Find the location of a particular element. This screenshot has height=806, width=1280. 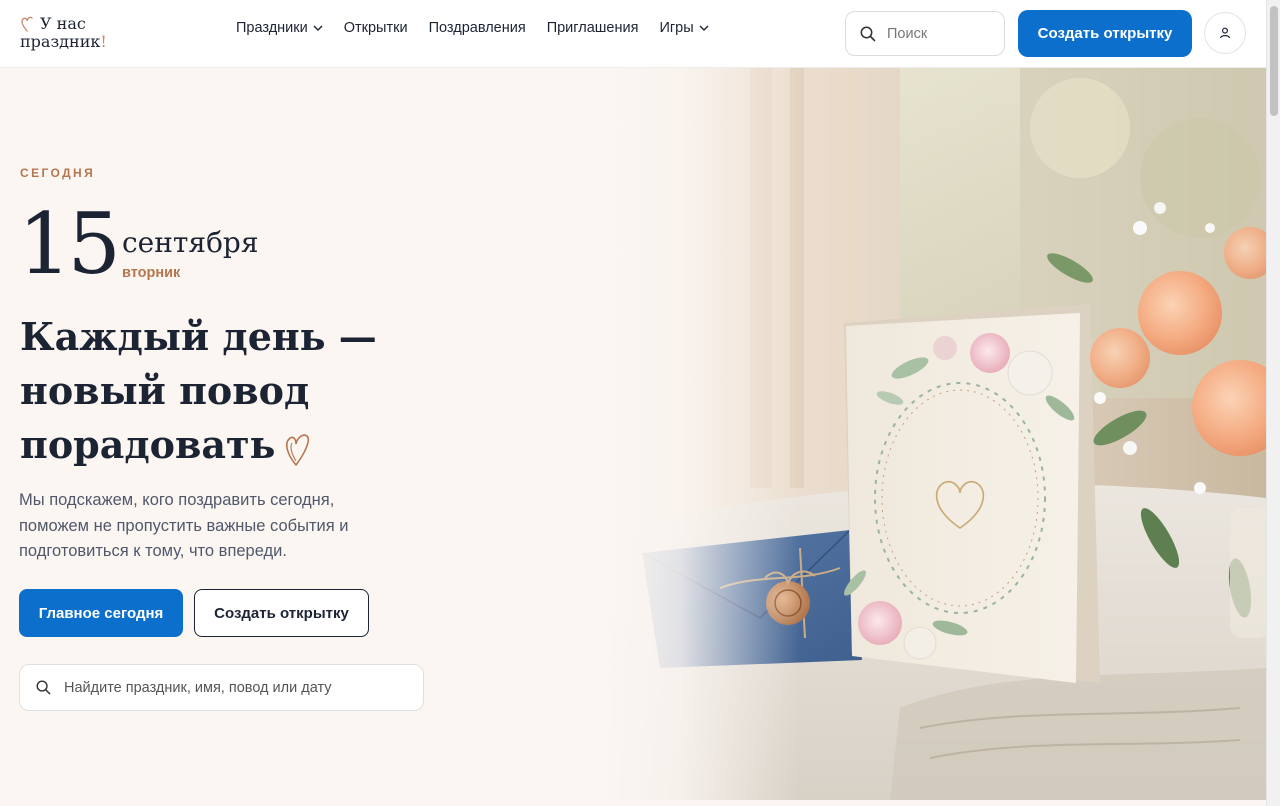

date-weekday: вторник is located at coordinates (151, 273).